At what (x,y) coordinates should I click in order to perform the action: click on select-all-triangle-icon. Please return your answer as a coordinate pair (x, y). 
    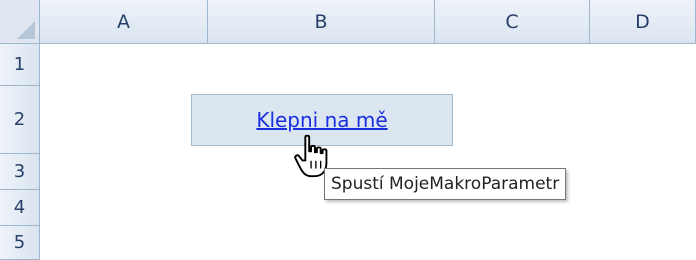
    Looking at the image, I should click on (26, 30).